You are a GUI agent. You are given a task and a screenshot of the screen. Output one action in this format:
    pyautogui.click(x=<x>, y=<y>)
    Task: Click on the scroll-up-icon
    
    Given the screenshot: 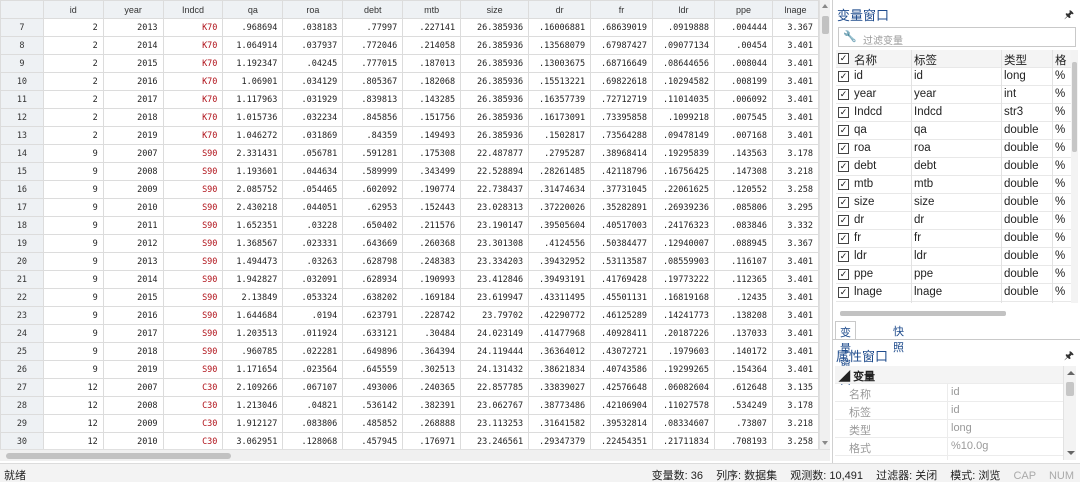 What is the action you would take?
    pyautogui.click(x=825, y=6)
    